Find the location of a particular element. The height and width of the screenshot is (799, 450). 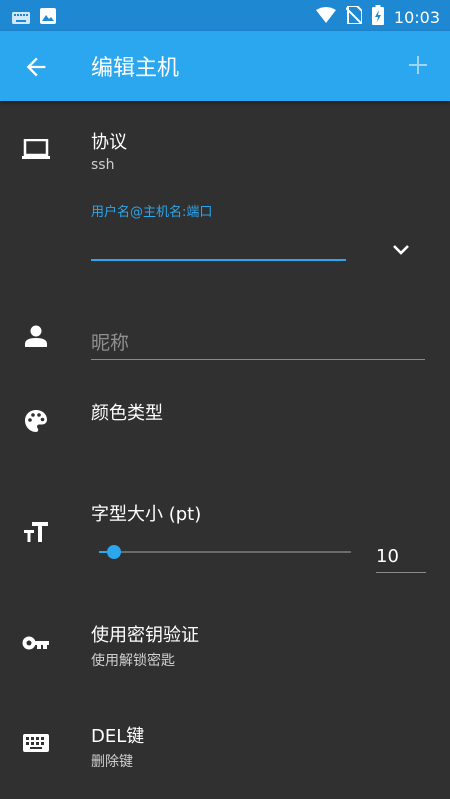

plus-icon is located at coordinates (418, 65).